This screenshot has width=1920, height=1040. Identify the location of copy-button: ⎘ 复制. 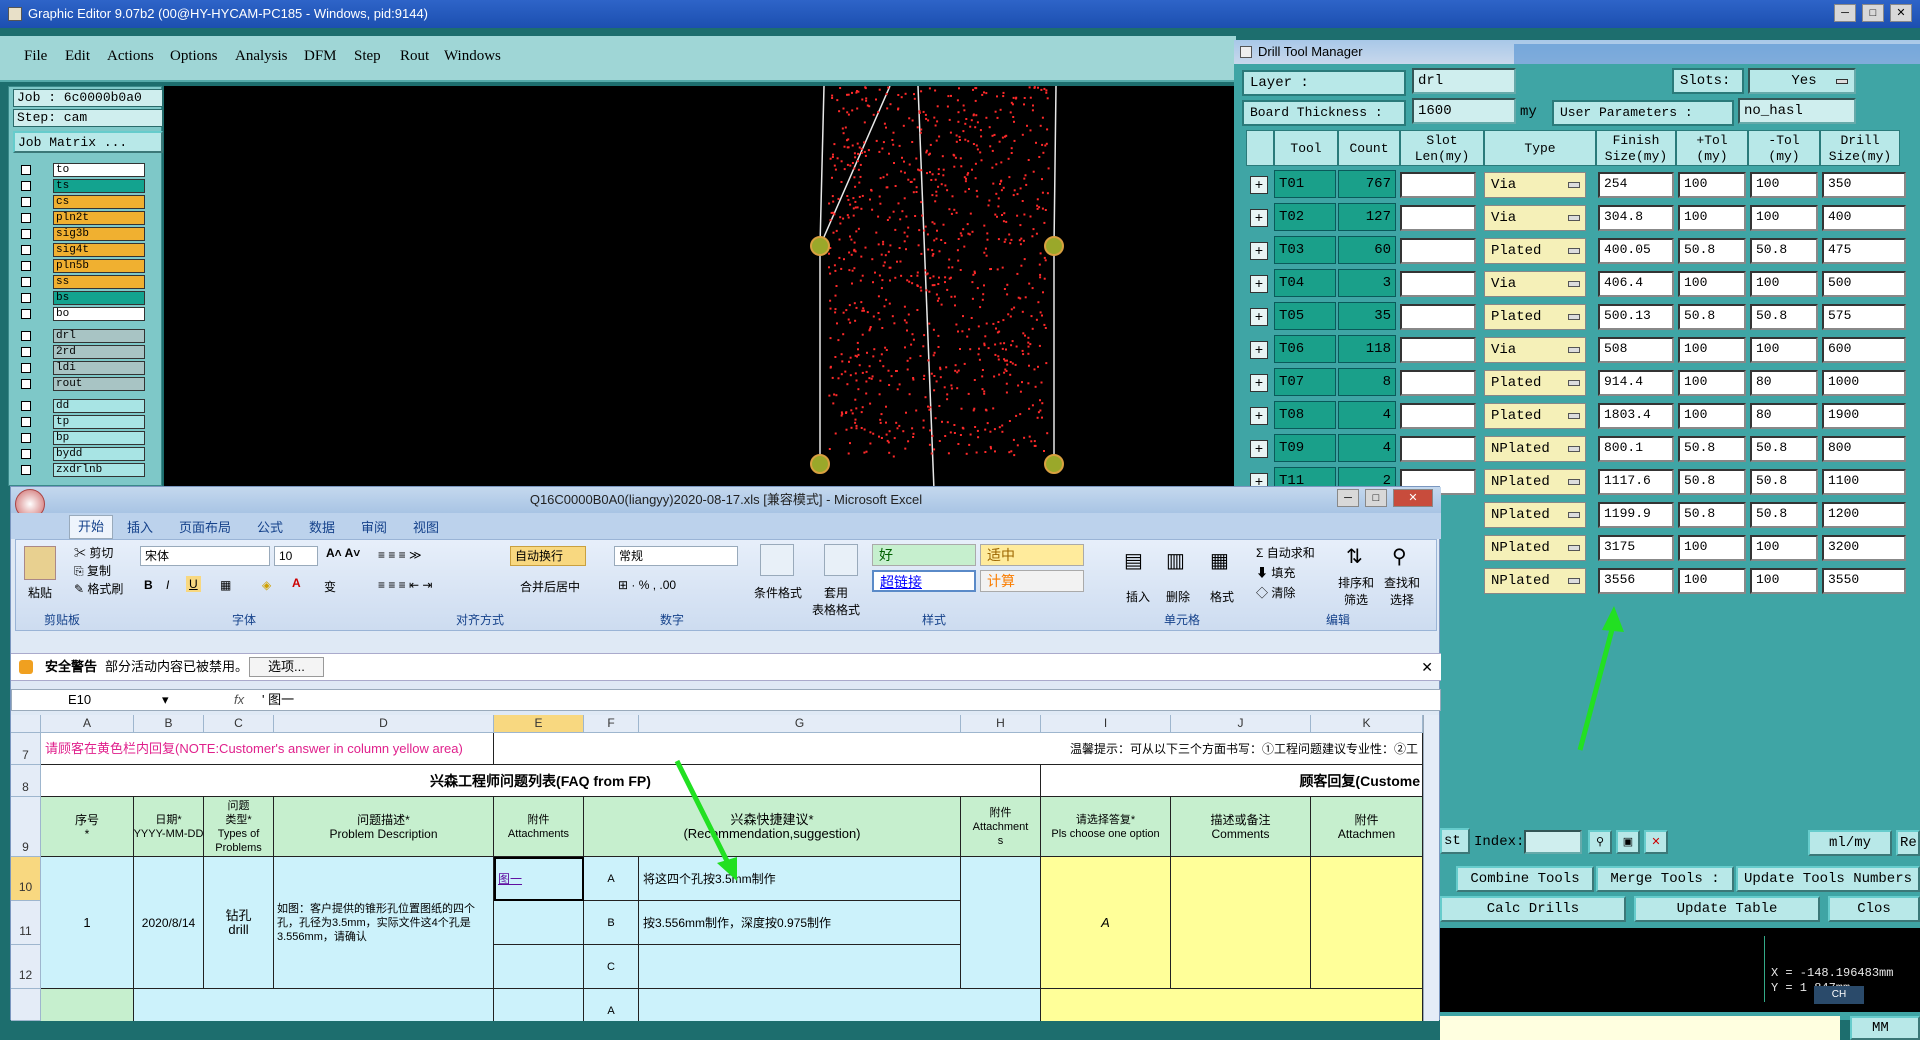
(92, 570).